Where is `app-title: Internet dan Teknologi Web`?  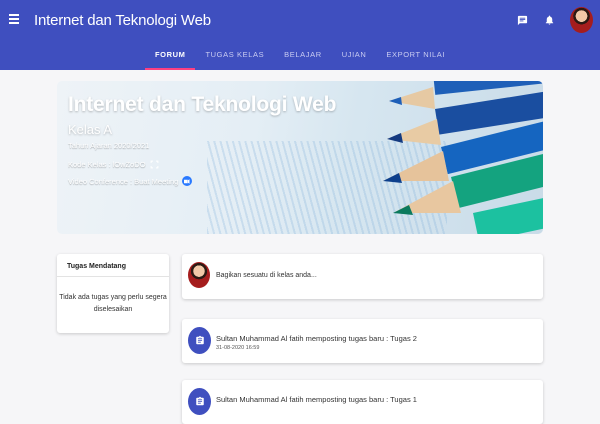
app-title: Internet dan Teknologi Web is located at coordinates (122, 20).